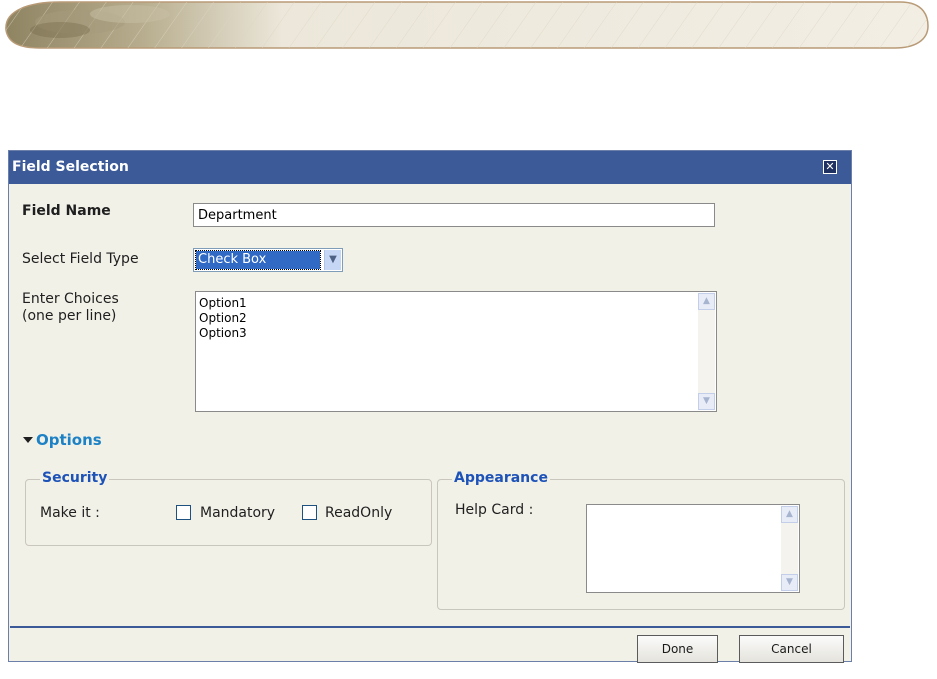 This screenshot has height=679, width=937. What do you see at coordinates (28, 439) in the screenshot?
I see `caret-down-icon` at bounding box center [28, 439].